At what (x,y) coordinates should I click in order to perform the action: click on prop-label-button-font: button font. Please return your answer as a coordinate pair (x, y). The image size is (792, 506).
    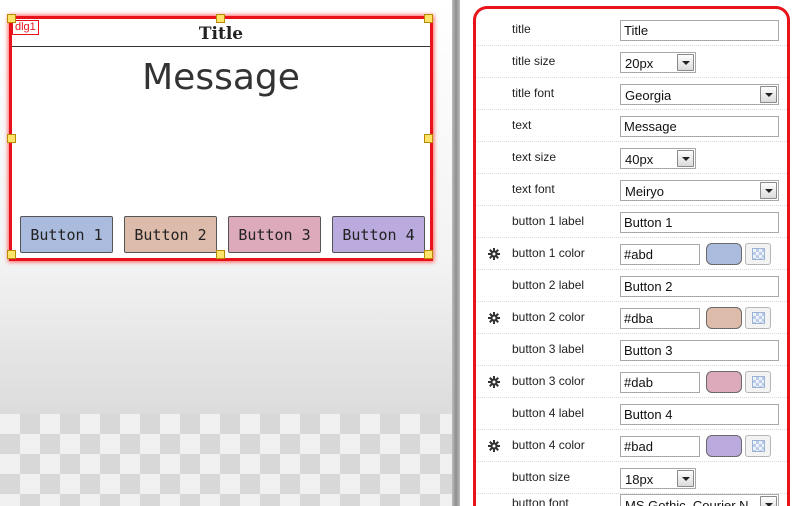
    Looking at the image, I should click on (540, 501).